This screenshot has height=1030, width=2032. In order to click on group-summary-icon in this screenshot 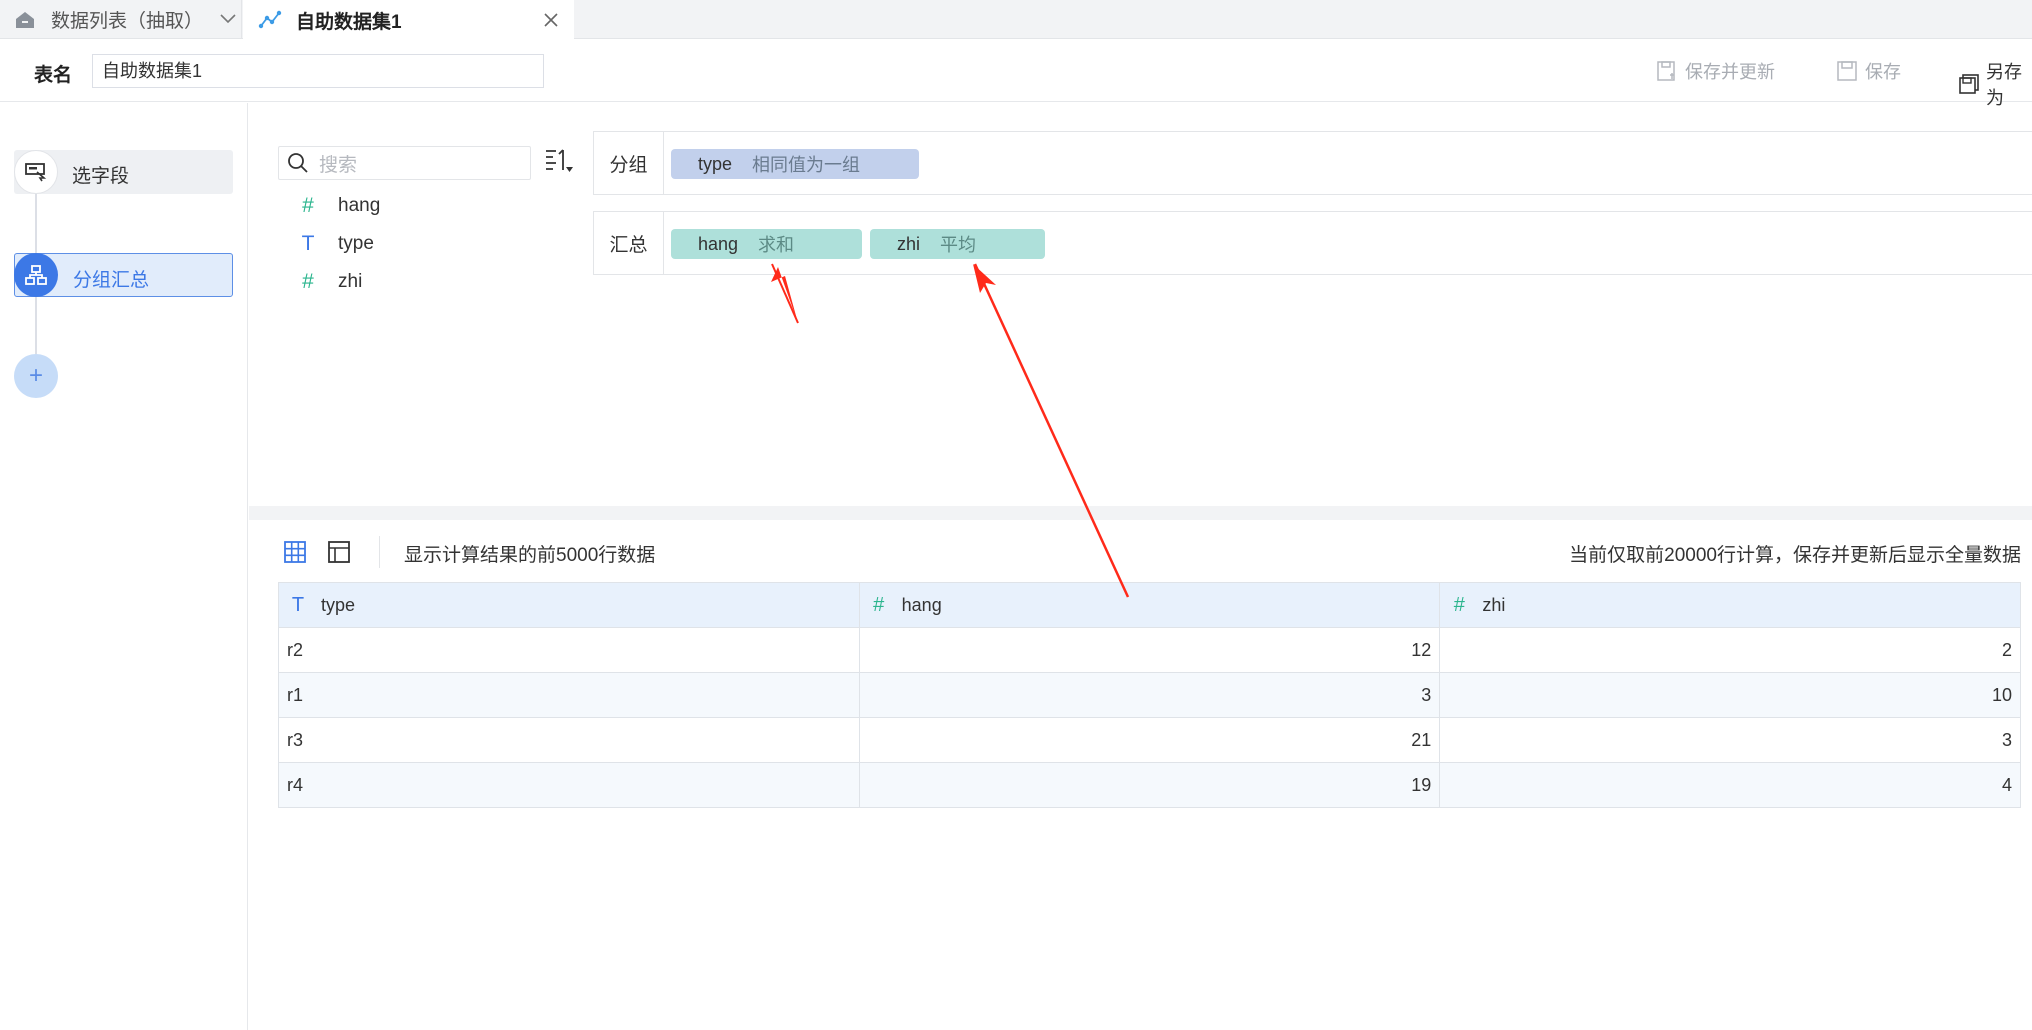, I will do `click(36, 275)`.